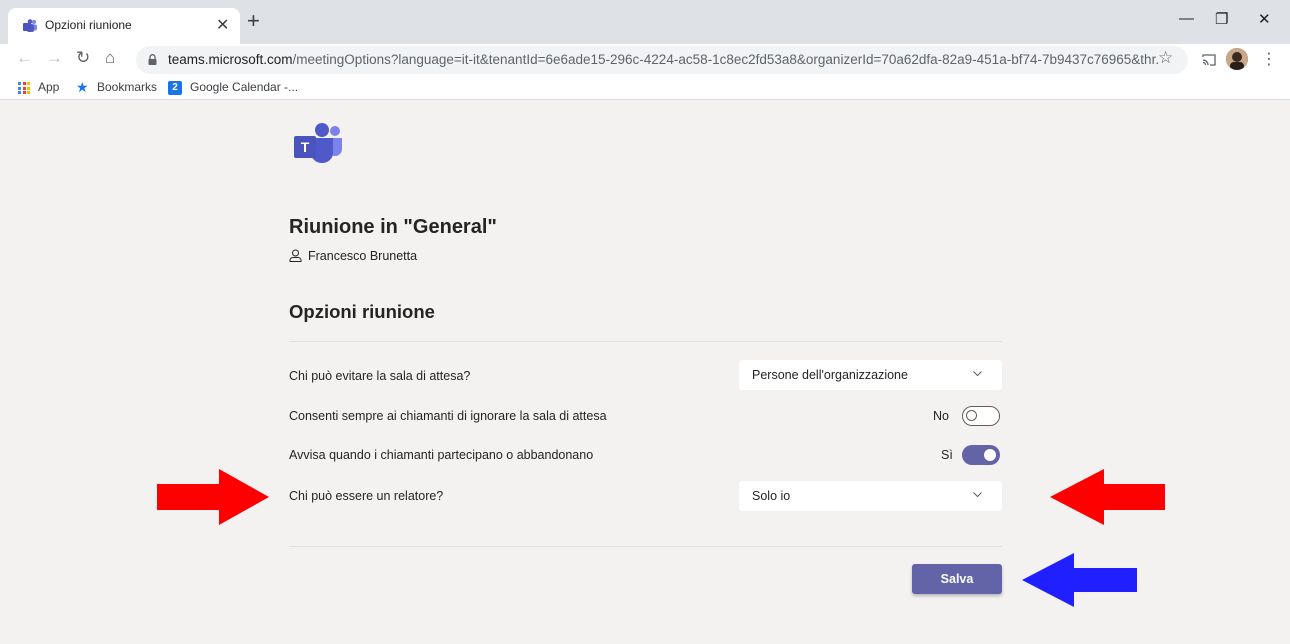 This screenshot has width=1290, height=644. I want to click on browser-tab: Opzioni riunione ✕, so click(124, 26).